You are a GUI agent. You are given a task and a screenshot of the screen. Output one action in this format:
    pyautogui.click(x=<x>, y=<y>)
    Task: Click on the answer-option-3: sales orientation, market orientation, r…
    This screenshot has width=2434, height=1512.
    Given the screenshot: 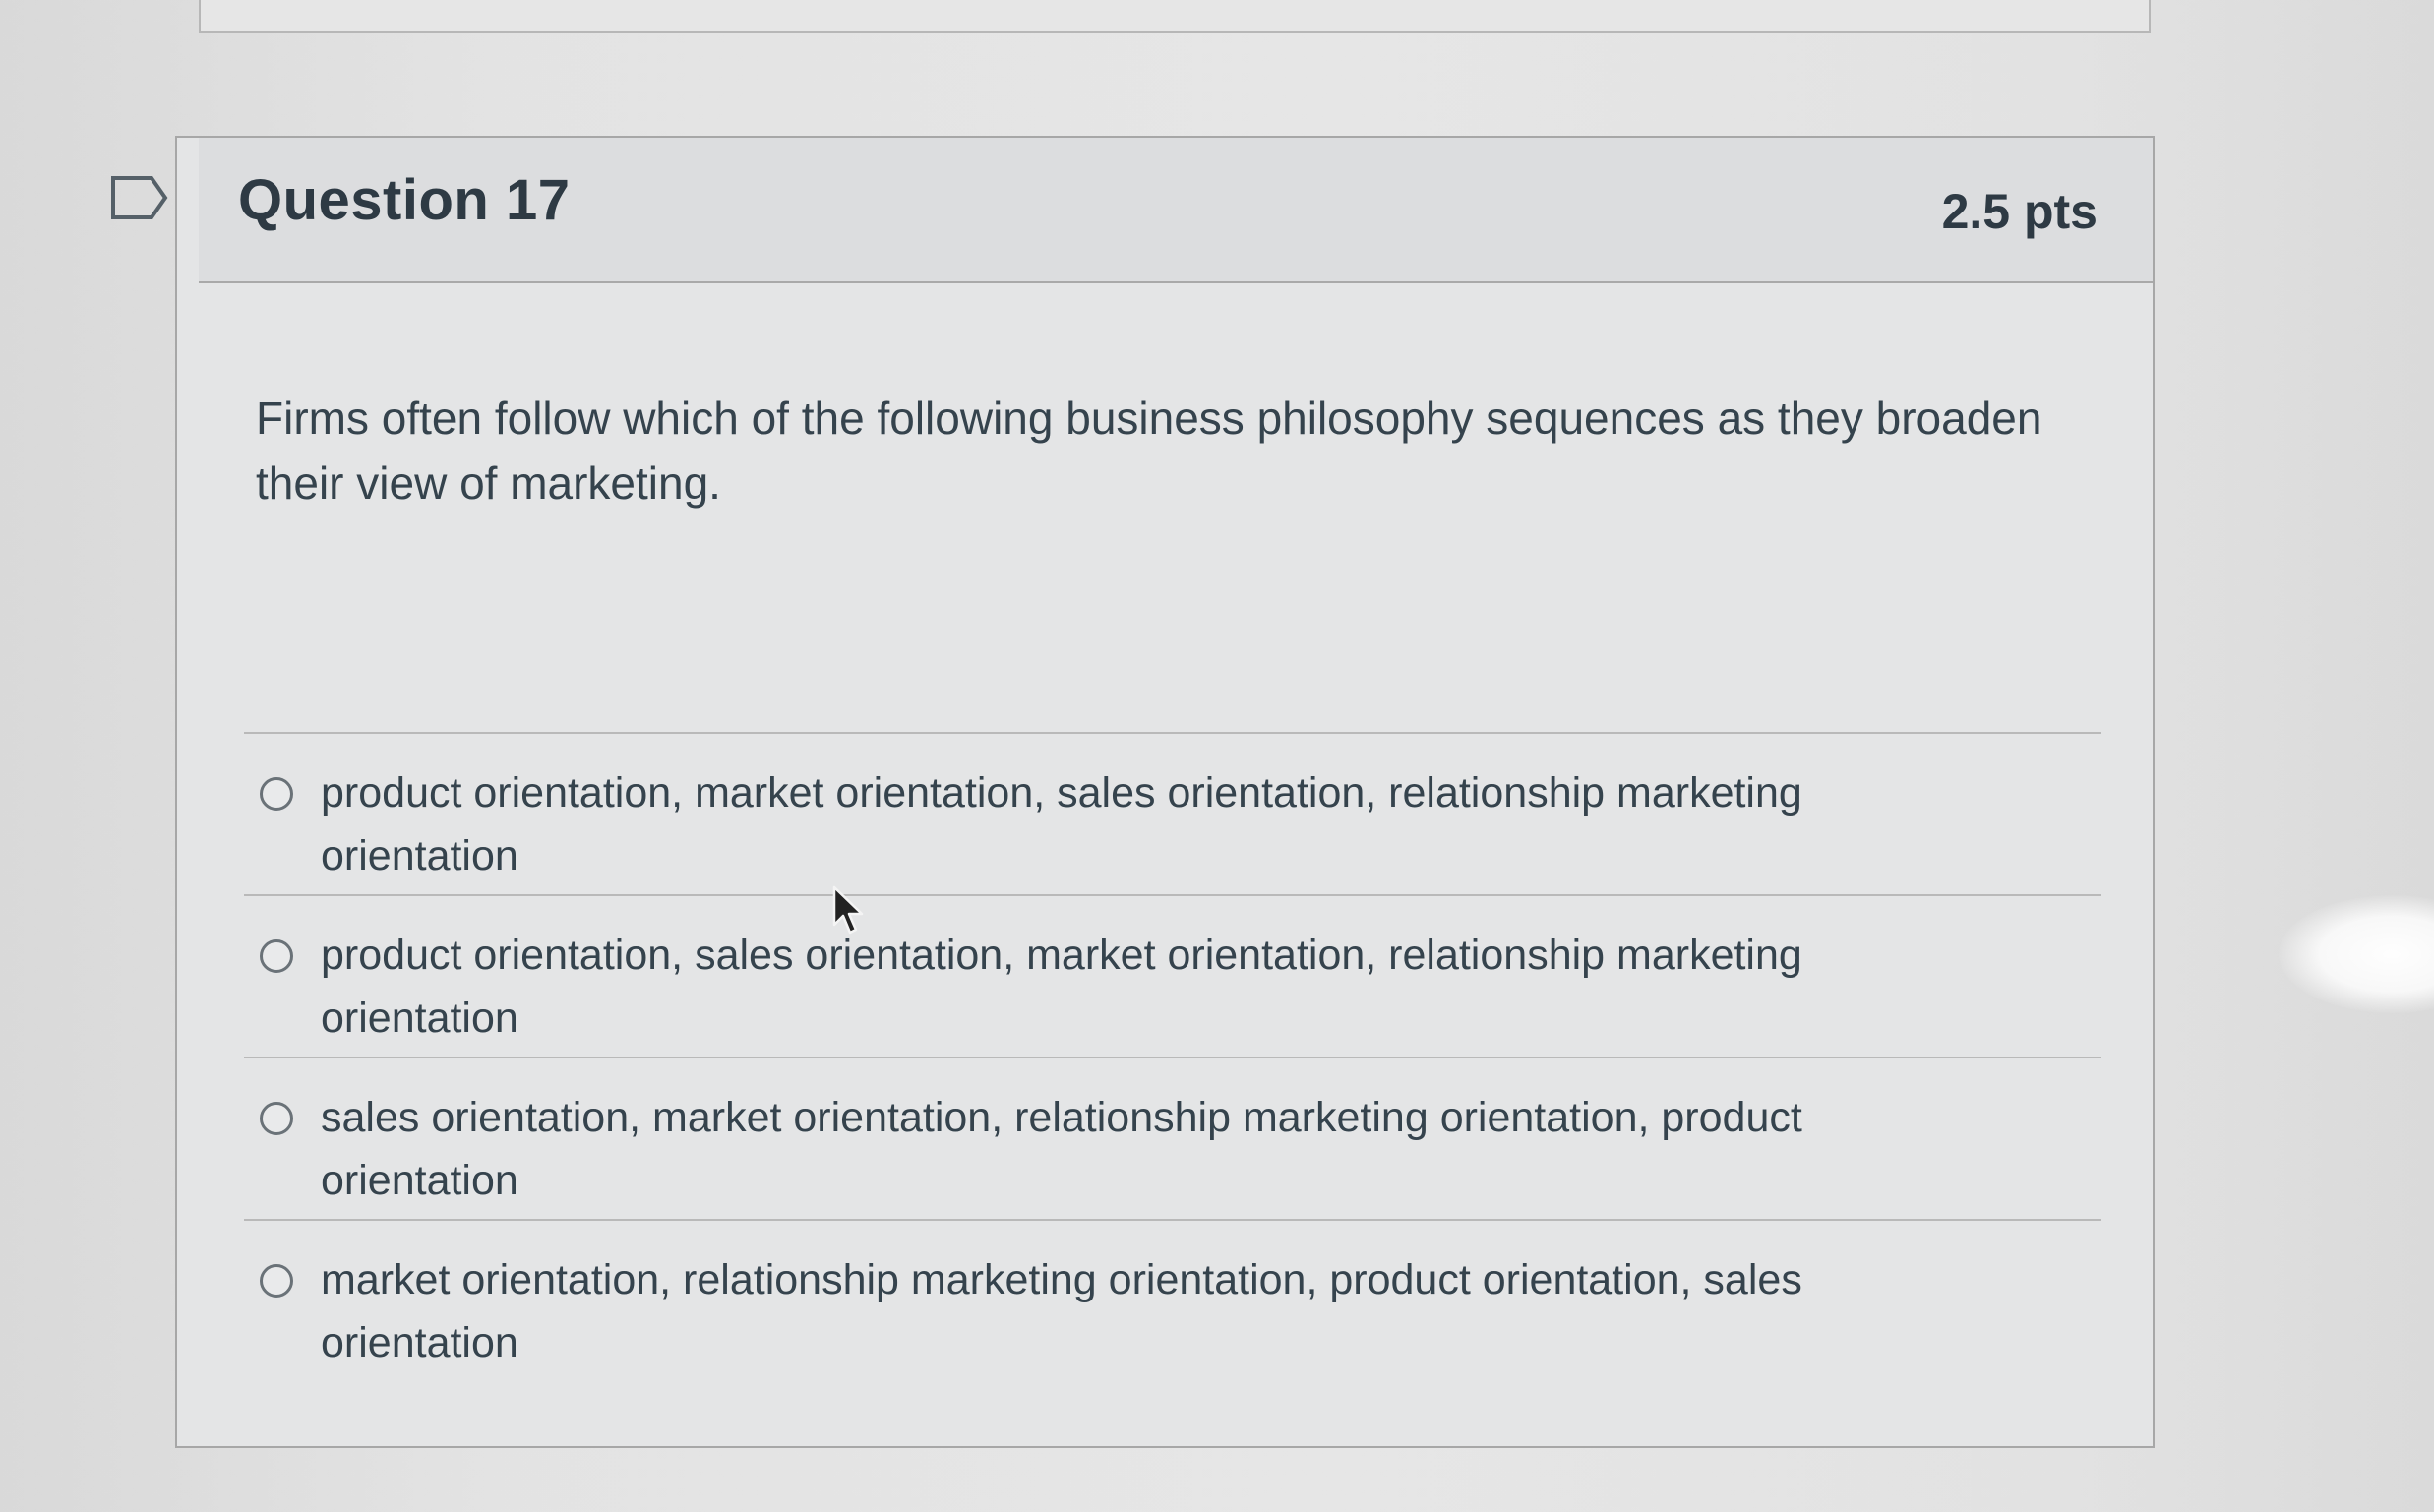 What is the action you would take?
    pyautogui.click(x=1172, y=1138)
    